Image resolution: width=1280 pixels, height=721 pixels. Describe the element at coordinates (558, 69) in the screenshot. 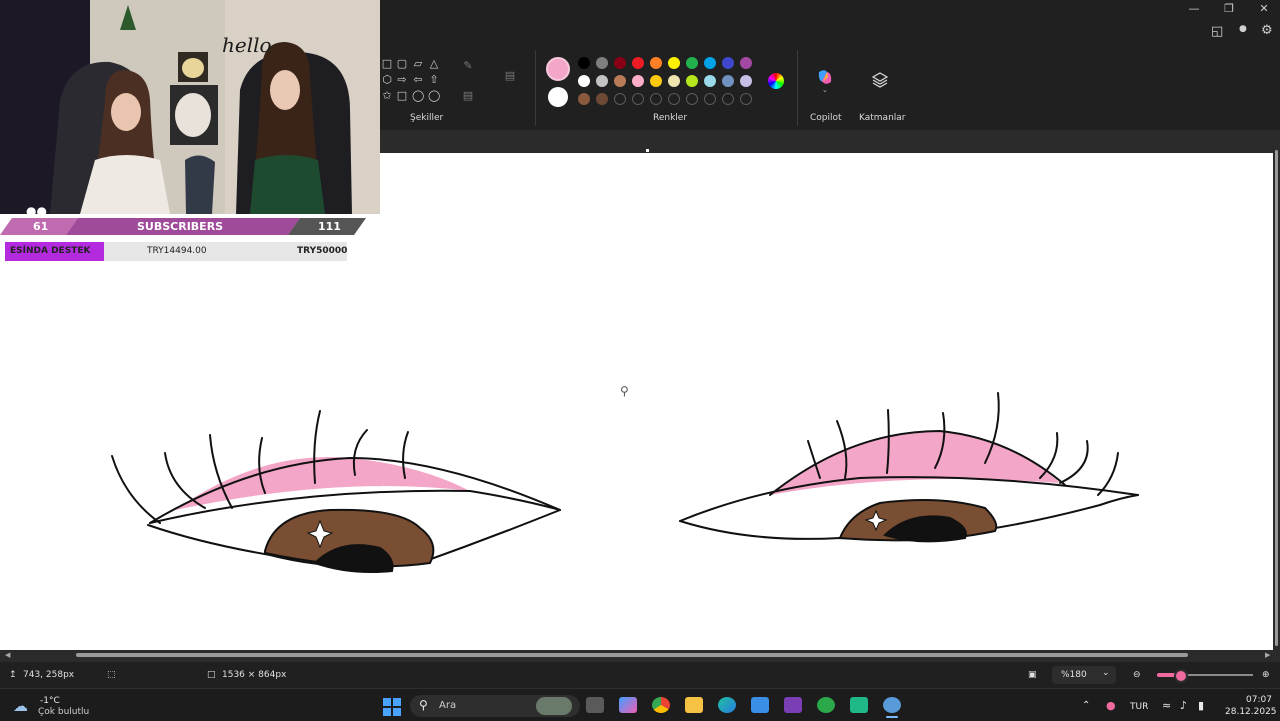

I see `primary-color-swatch` at that location.